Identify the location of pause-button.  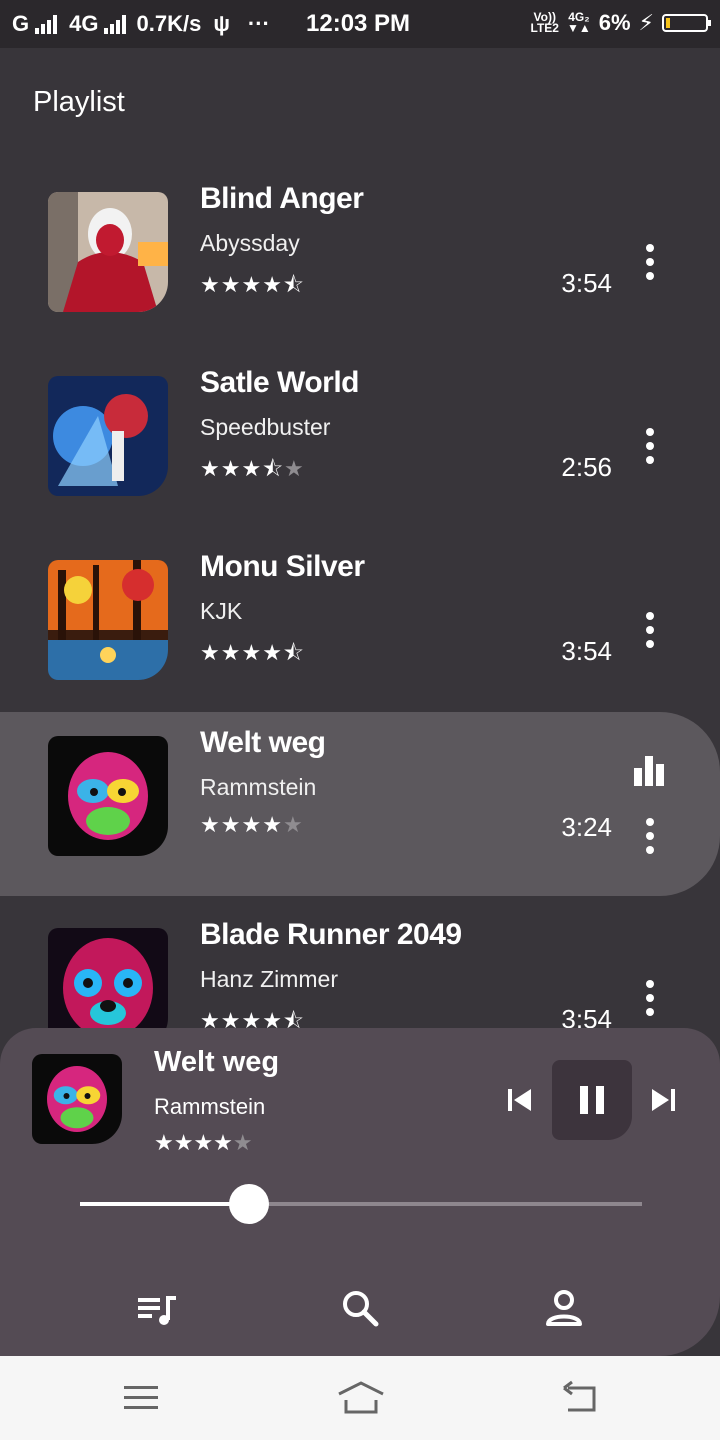
(592, 1100).